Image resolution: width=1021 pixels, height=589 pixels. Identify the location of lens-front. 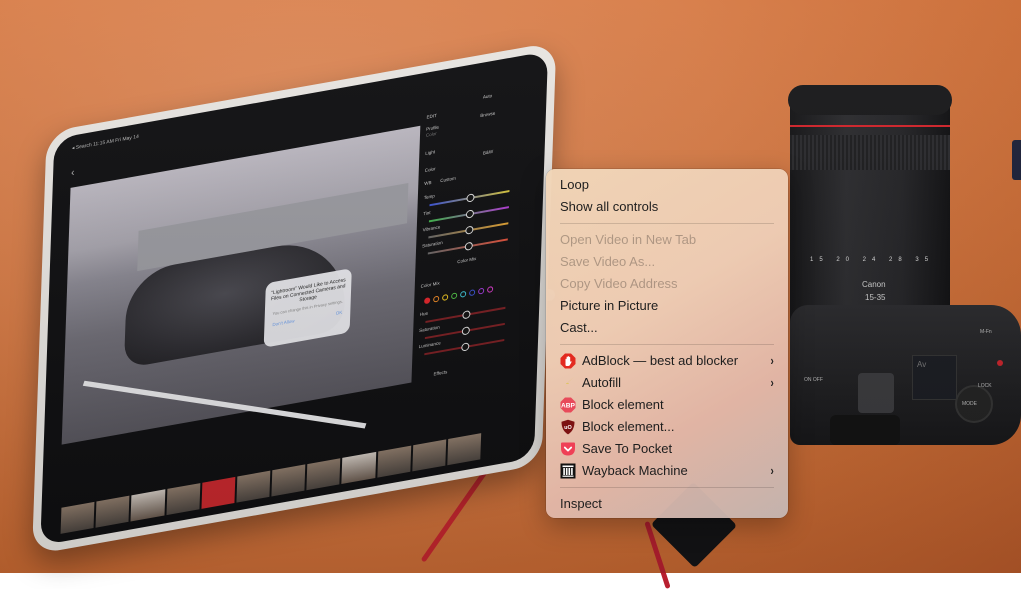
(870, 100).